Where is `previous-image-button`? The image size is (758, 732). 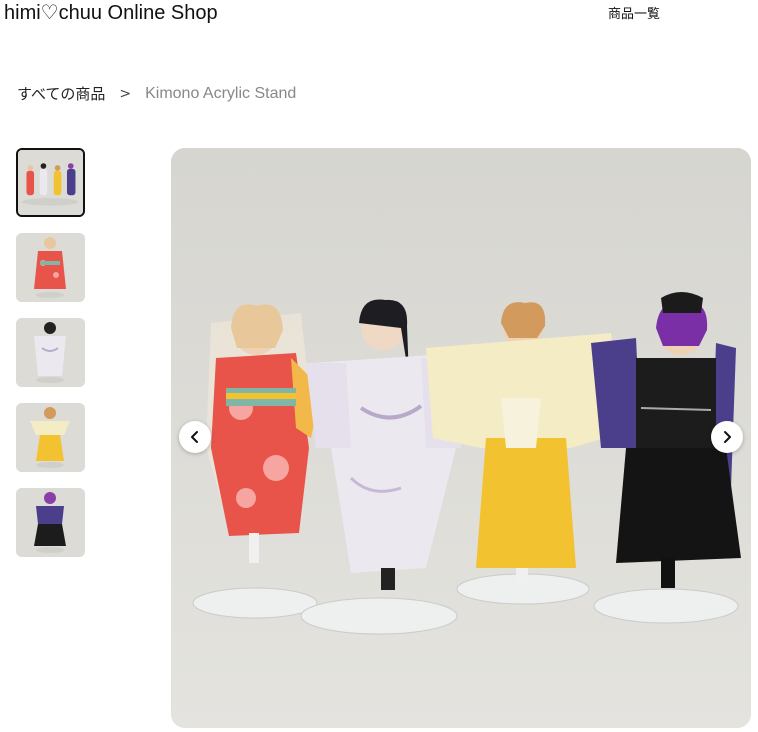
previous-image-button is located at coordinates (195, 437).